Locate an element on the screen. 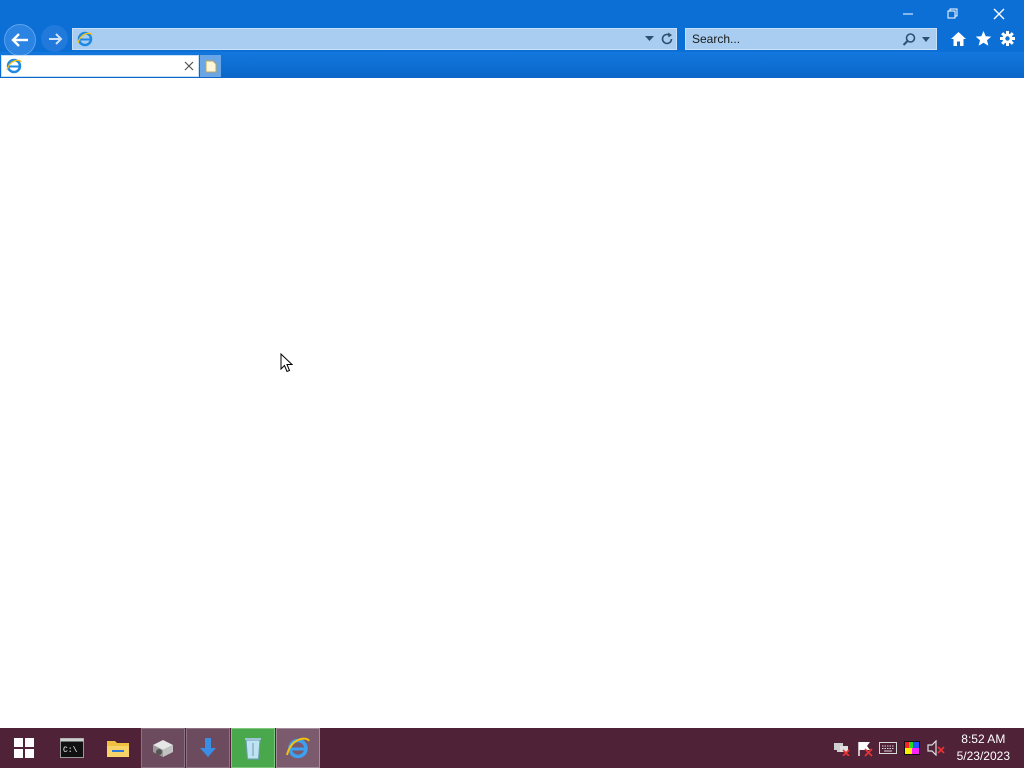  address-input is located at coordinates (367, 40).